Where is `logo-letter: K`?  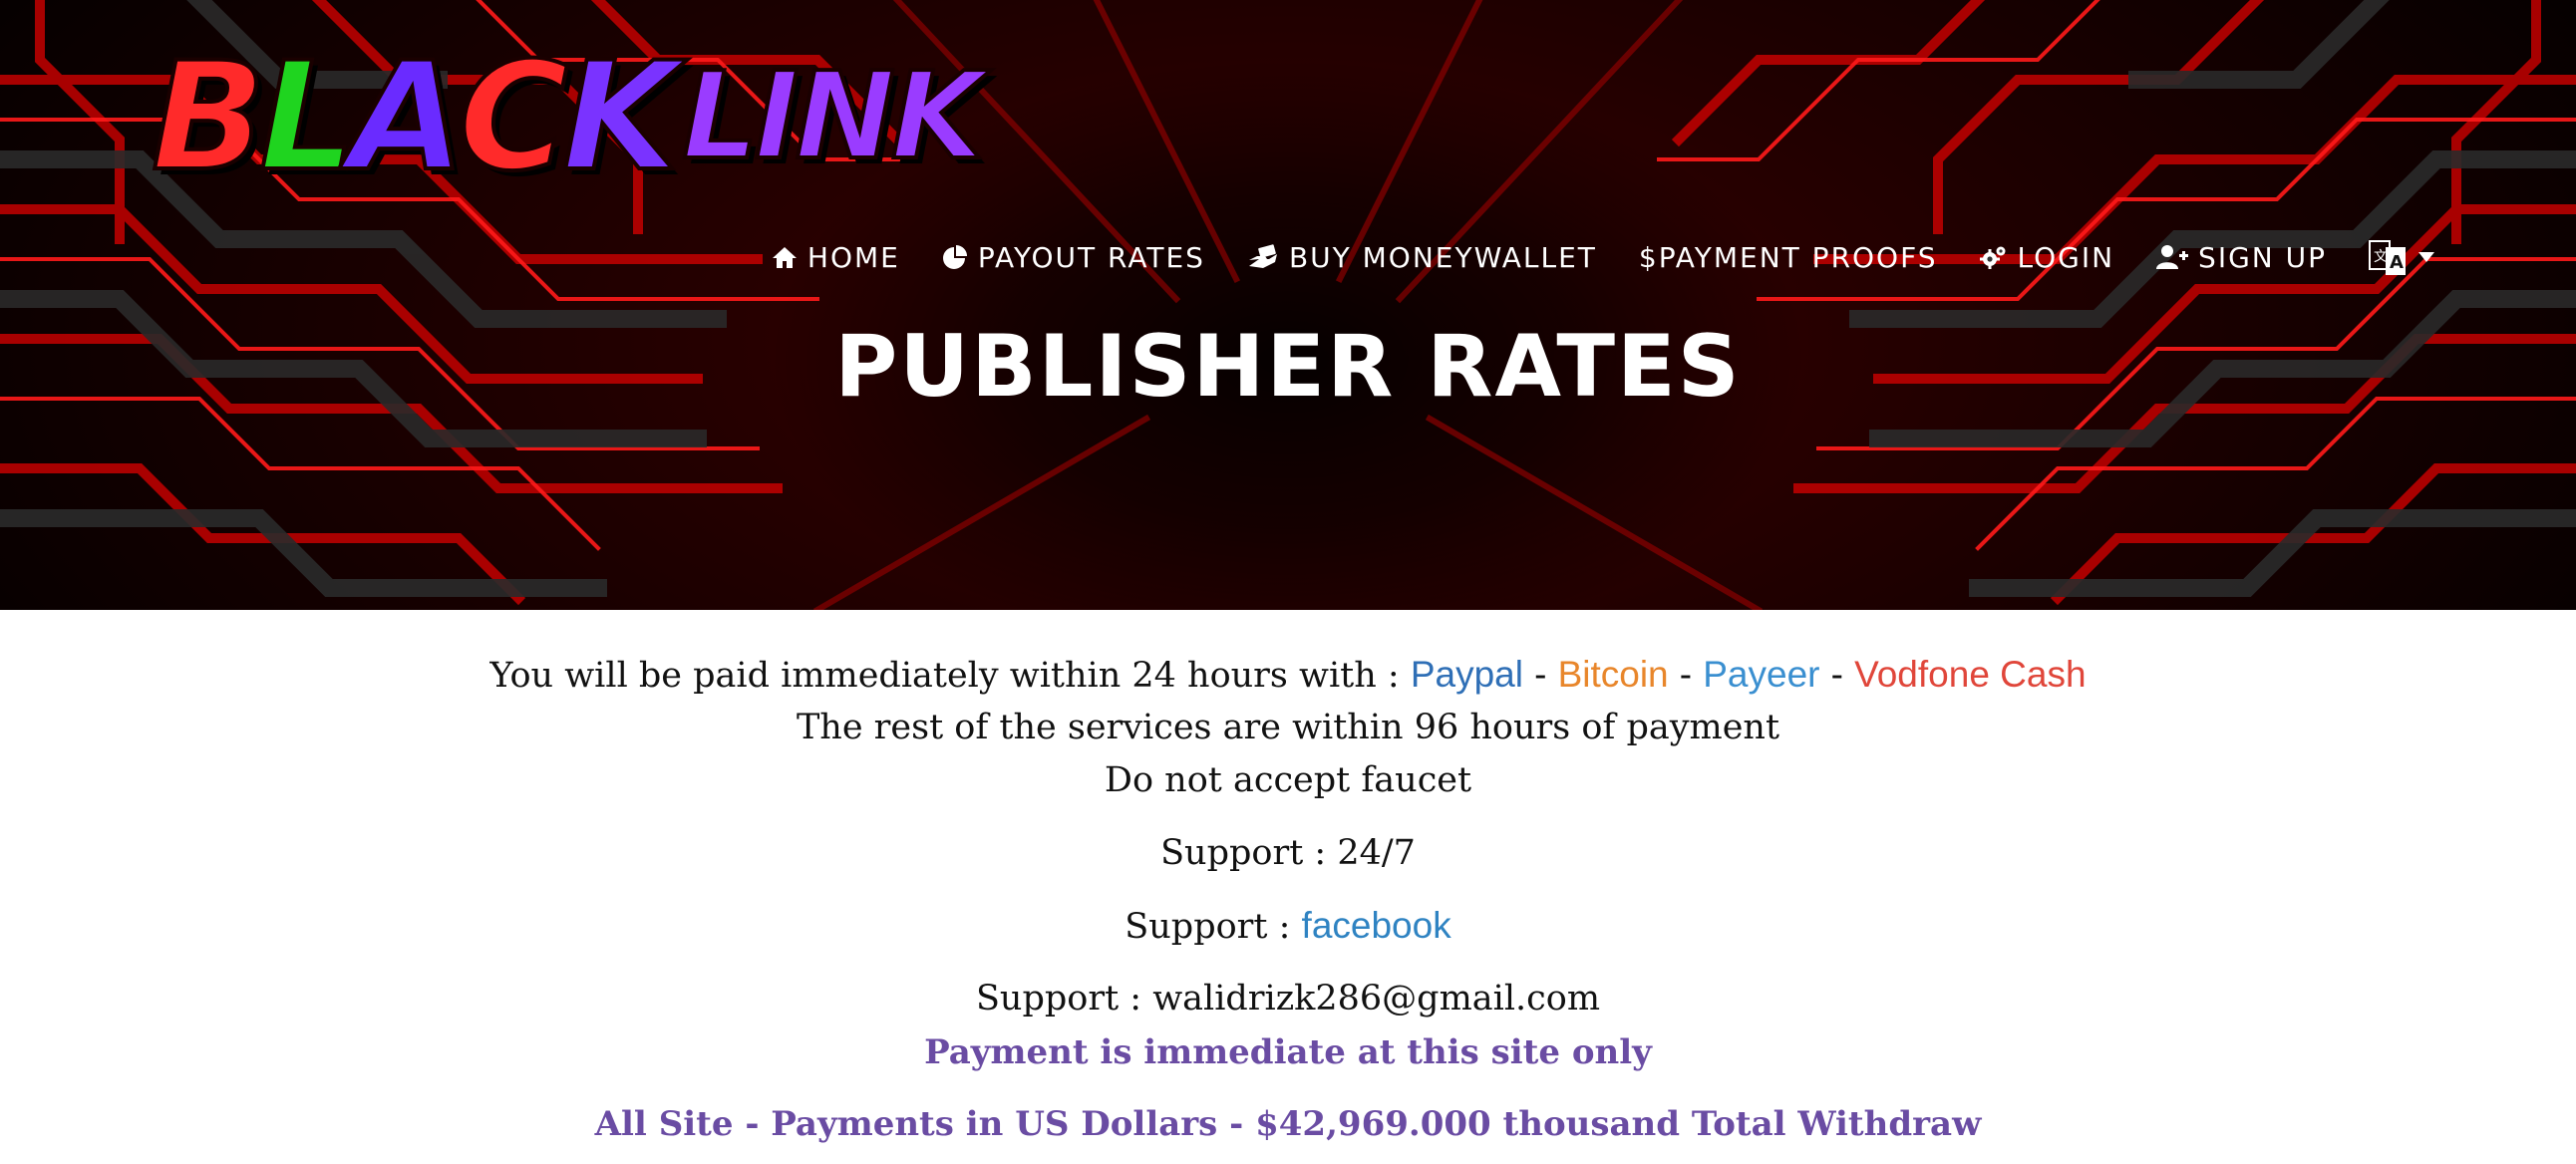 logo-letter: K is located at coordinates (620, 117).